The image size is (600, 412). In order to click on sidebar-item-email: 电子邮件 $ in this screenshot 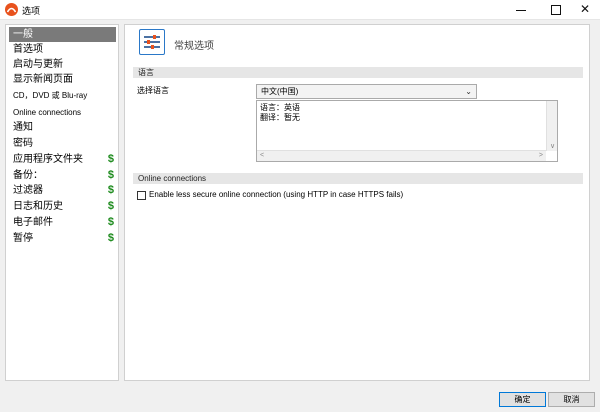, I will do `click(62, 222)`.